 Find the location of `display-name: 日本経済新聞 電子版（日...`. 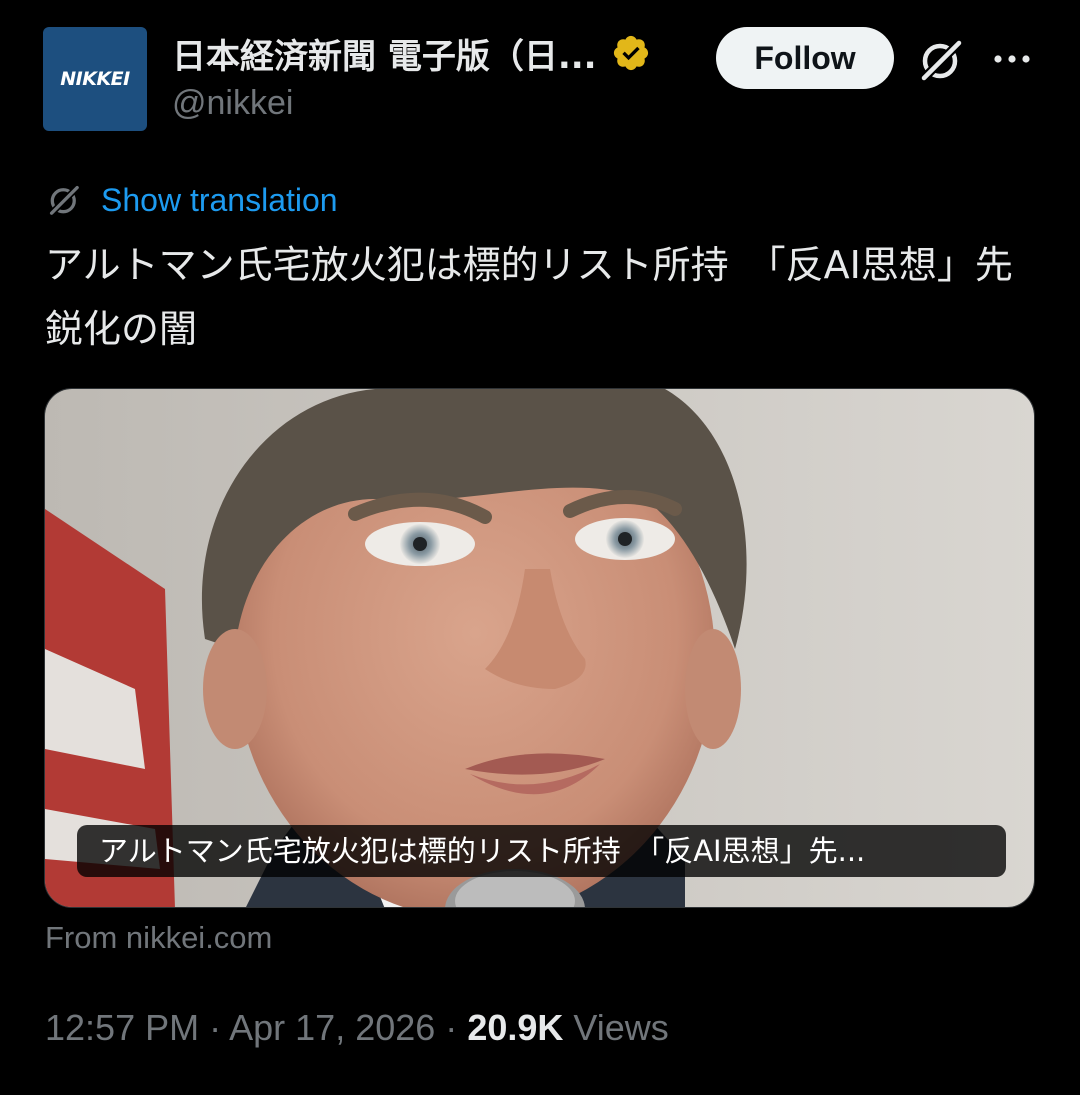

display-name: 日本経済新聞 電子版（日... is located at coordinates (384, 53).